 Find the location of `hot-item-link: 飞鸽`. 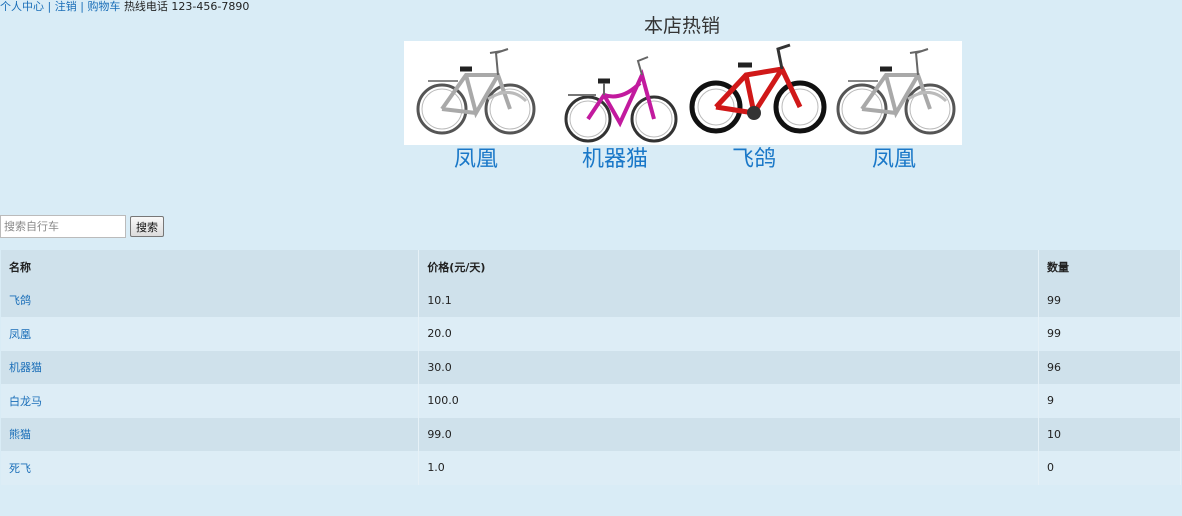

hot-item-link: 飞鸽 is located at coordinates (754, 160).